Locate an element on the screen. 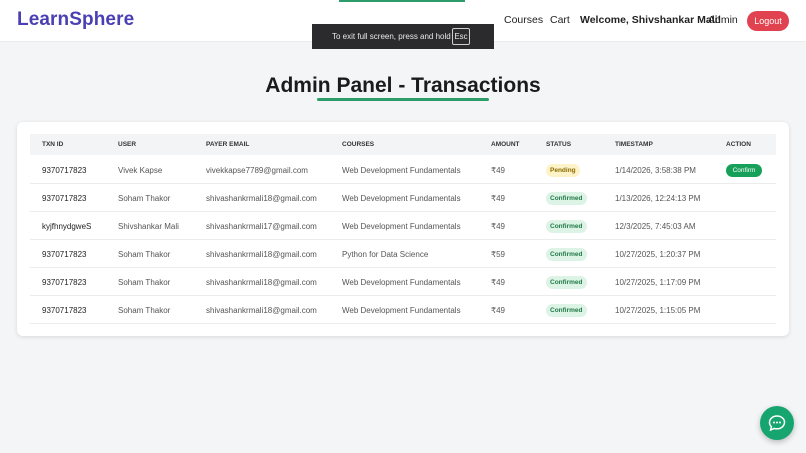  cell-timestamp: 10/27/2025, 1:15:05 PM is located at coordinates (658, 310).